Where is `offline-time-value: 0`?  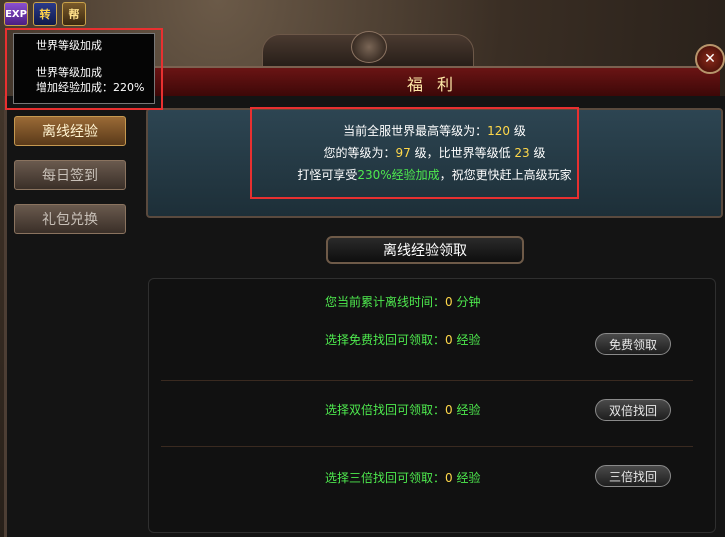 offline-time-value: 0 is located at coordinates (449, 302).